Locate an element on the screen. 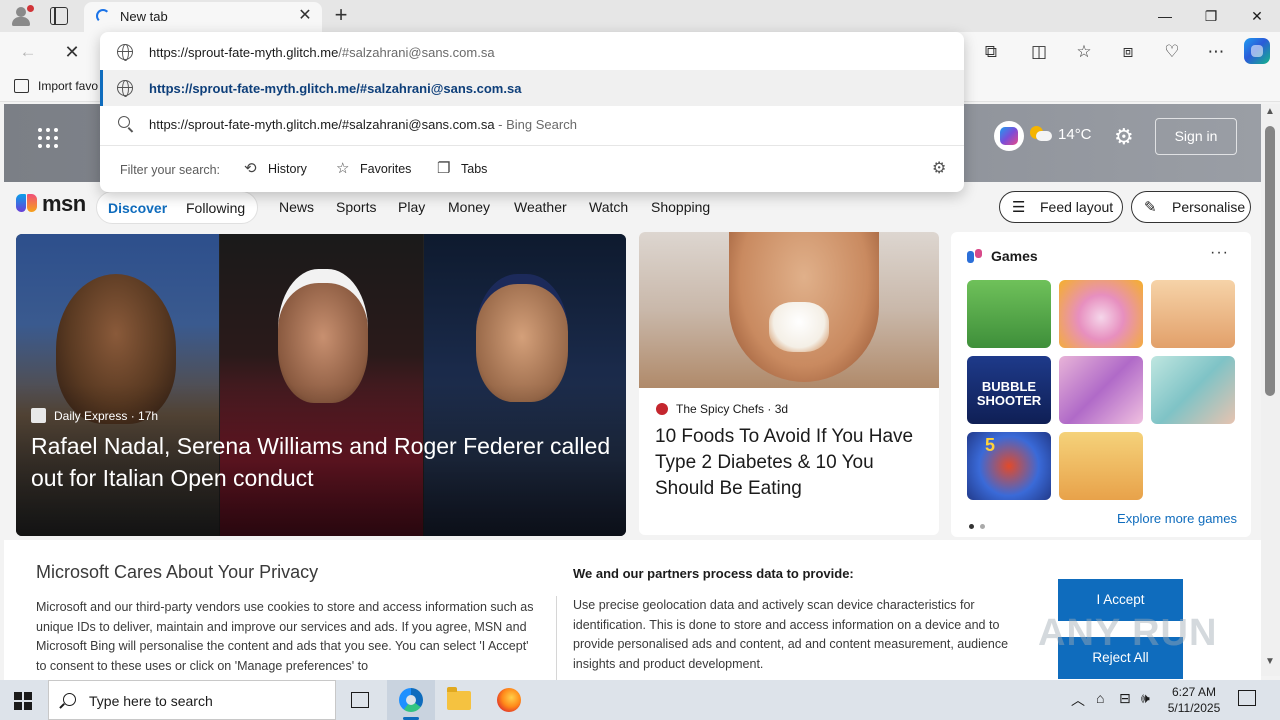 The image size is (1280, 720). scroll-thumb is located at coordinates (1270, 261).